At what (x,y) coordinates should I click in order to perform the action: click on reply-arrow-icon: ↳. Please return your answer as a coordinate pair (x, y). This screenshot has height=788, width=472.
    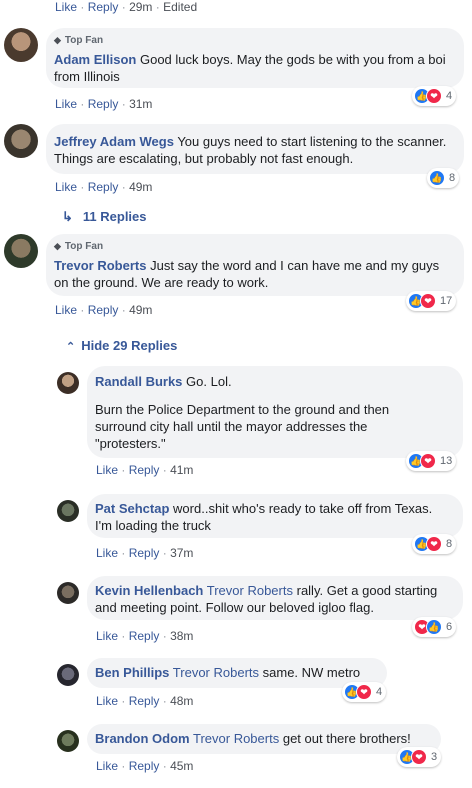
    Looking at the image, I should click on (67, 216).